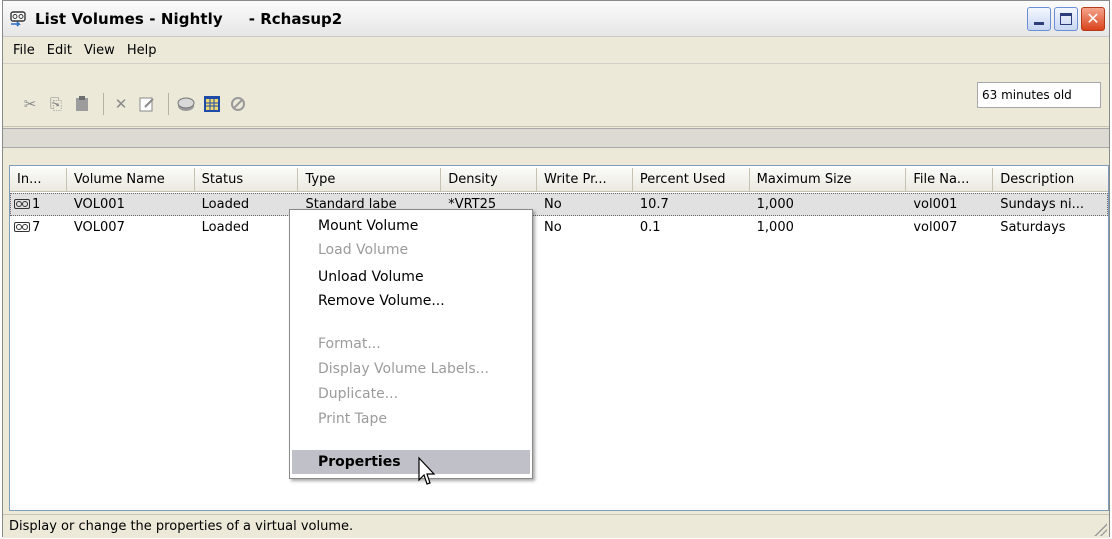 Image resolution: width=1112 pixels, height=539 pixels. What do you see at coordinates (1050, 180) in the screenshot?
I see `column-header-description: Description` at bounding box center [1050, 180].